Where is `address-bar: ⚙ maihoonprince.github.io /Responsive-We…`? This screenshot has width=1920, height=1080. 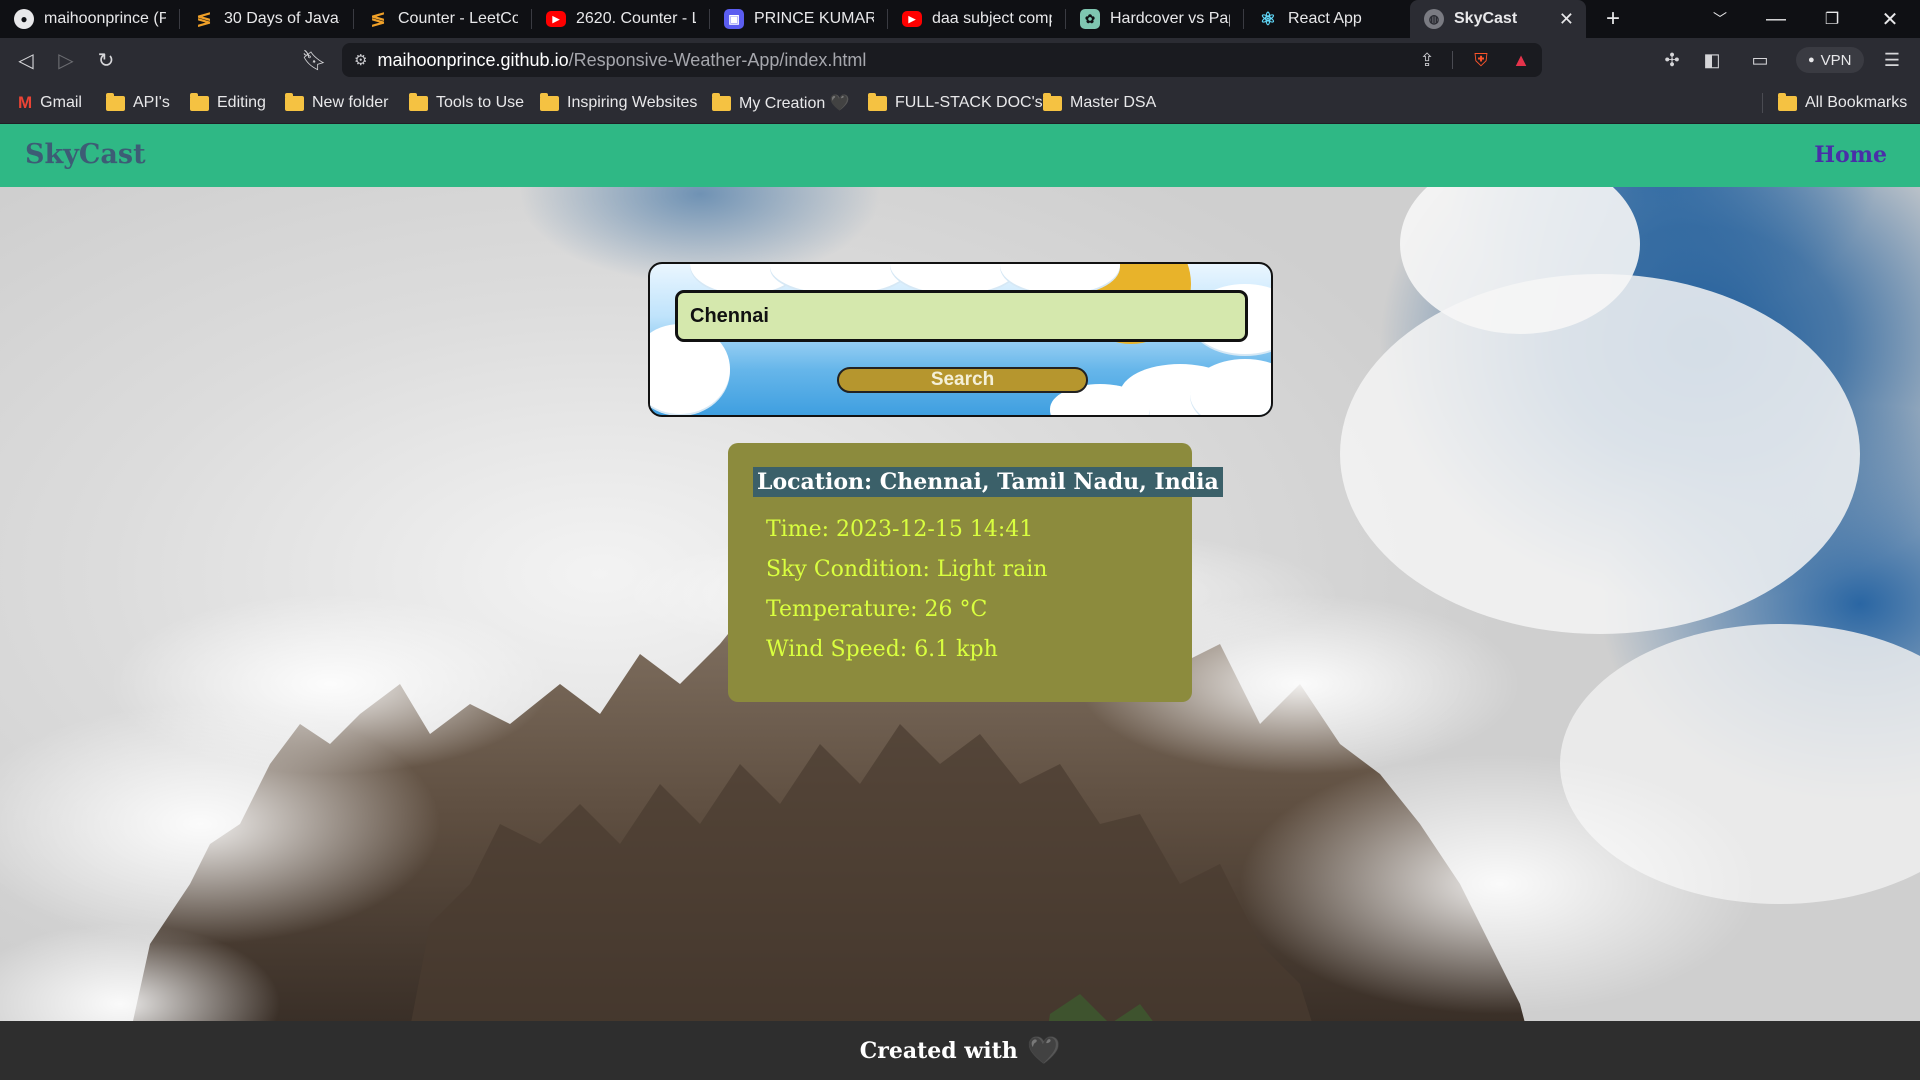 address-bar: ⚙ maihoonprince.github.io /Responsive-We… is located at coordinates (942, 60).